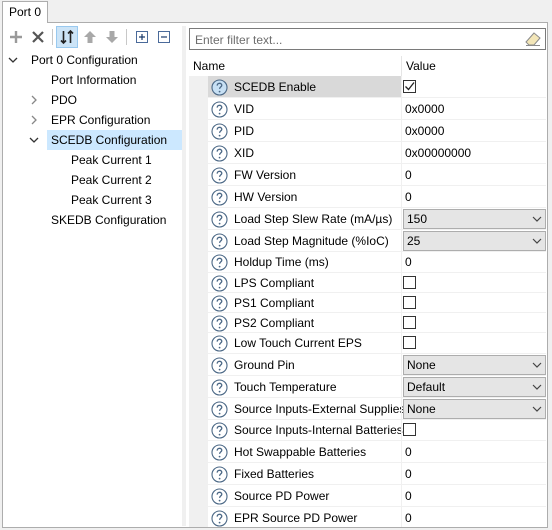 The height and width of the screenshot is (530, 552). Describe the element at coordinates (313, 219) in the screenshot. I see `property-name: Load Step Slew Rate (mA/µs)` at that location.